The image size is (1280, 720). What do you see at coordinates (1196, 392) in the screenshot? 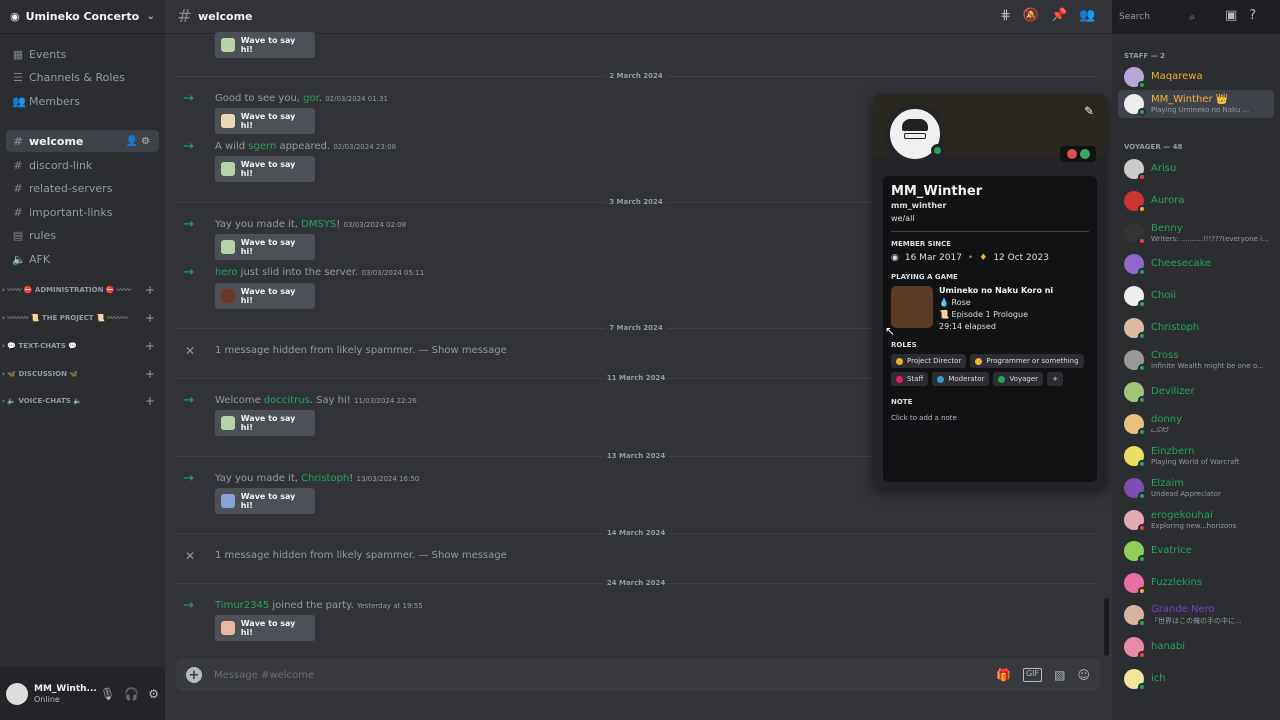
I see `member-row: Devilizer` at bounding box center [1196, 392].